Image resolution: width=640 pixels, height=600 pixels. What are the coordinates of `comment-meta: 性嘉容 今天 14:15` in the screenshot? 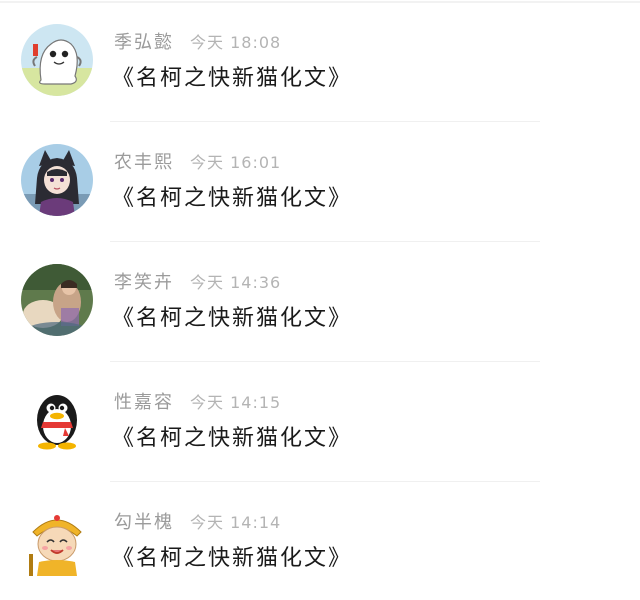 It's located at (197, 403).